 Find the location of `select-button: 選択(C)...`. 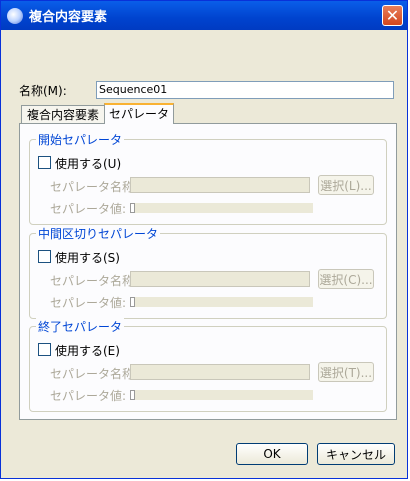

select-button: 選択(C)... is located at coordinates (346, 279).